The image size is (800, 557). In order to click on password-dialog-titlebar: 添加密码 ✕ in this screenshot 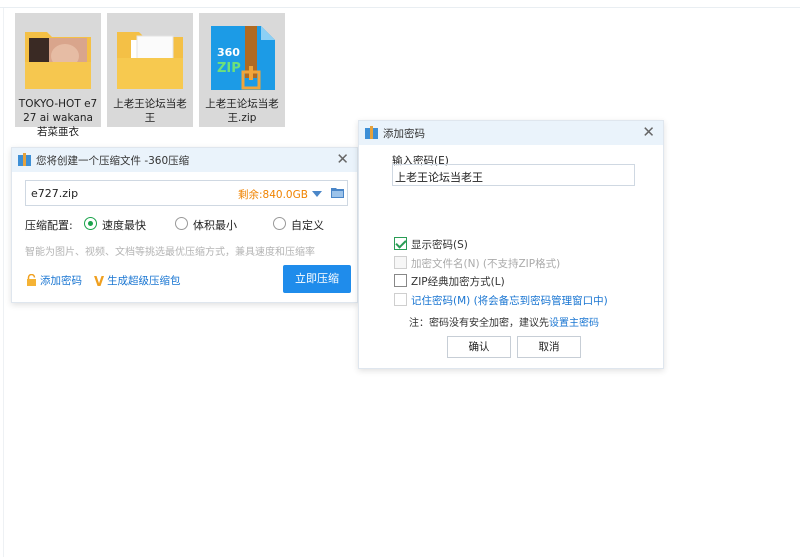, I will do `click(511, 133)`.